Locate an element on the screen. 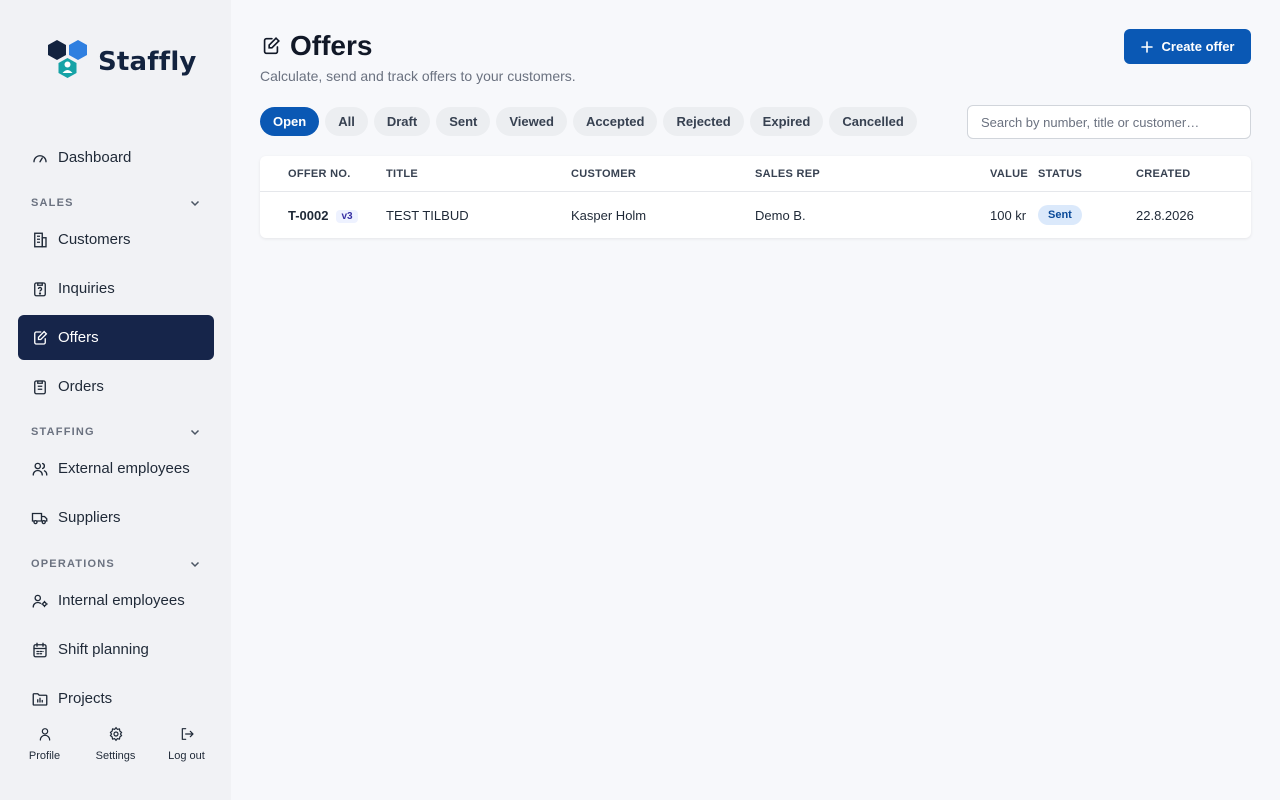 The height and width of the screenshot is (800, 1280). column-header-status: STATUS is located at coordinates (1060, 174).